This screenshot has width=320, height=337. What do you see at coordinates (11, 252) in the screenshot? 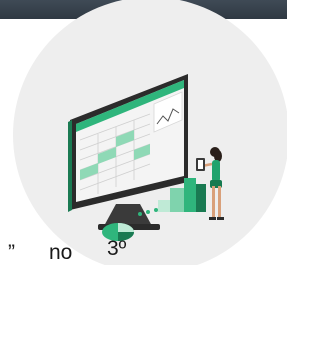
I see `caption-quote: ”` at bounding box center [11, 252].